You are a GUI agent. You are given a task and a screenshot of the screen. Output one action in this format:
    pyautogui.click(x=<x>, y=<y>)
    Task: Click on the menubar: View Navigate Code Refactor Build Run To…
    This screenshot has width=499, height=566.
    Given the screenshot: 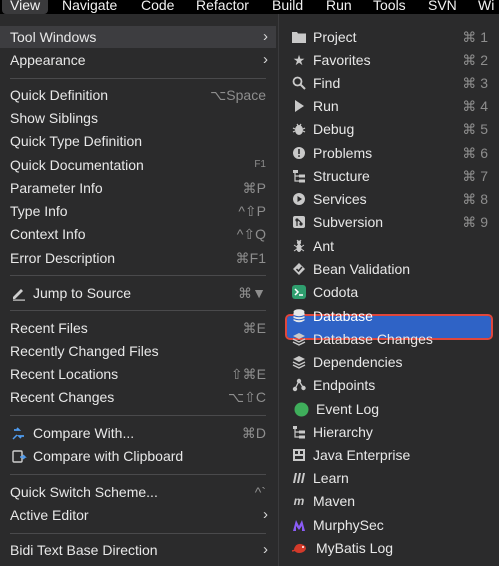 What is the action you would take?
    pyautogui.click(x=249, y=7)
    